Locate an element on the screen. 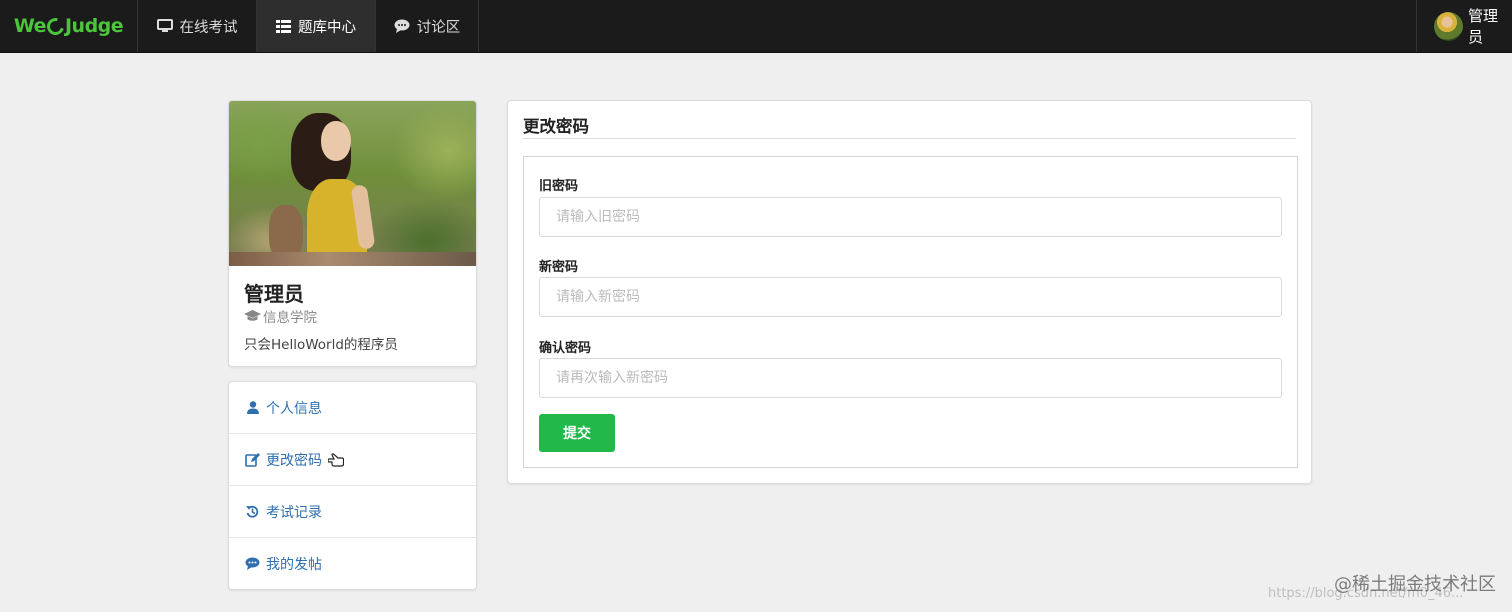 Image resolution: width=1512 pixels, height=612 pixels. brand-suffix: Judge is located at coordinates (94, 26).